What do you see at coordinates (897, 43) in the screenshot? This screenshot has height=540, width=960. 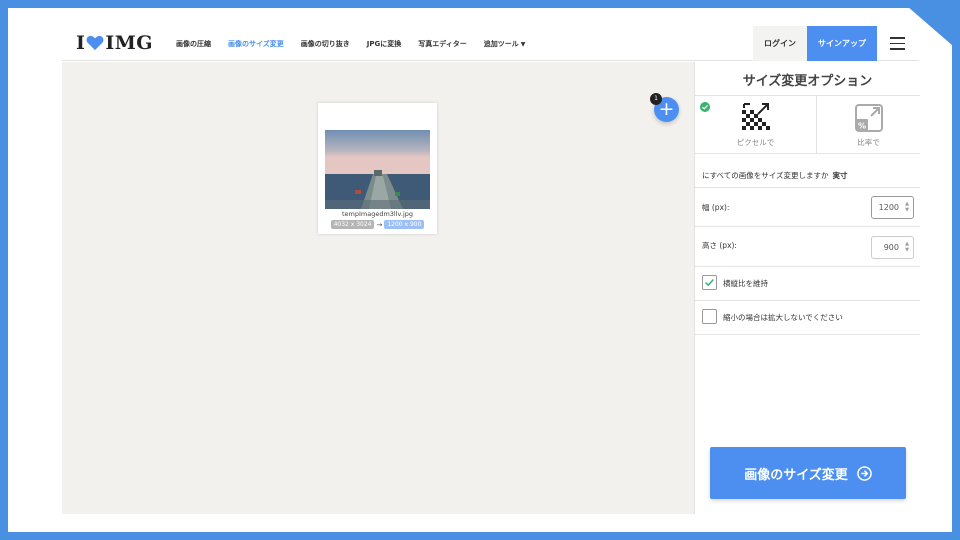 I see `hamburger-menu-icon` at bounding box center [897, 43].